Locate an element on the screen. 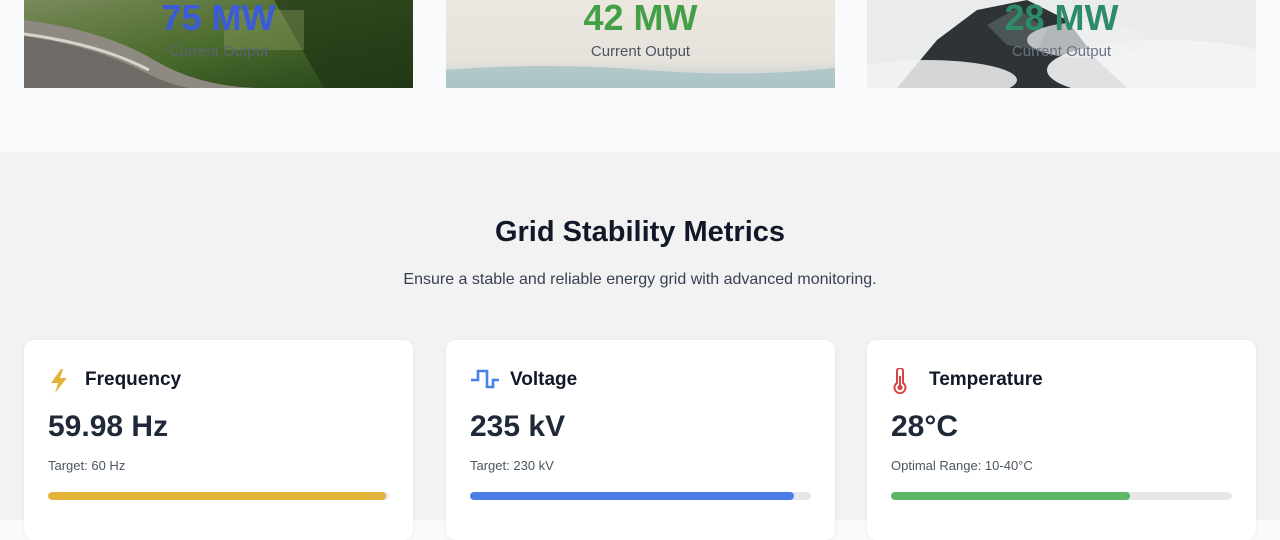 The width and height of the screenshot is (1280, 540). metric-value: 28°C is located at coordinates (925, 426).